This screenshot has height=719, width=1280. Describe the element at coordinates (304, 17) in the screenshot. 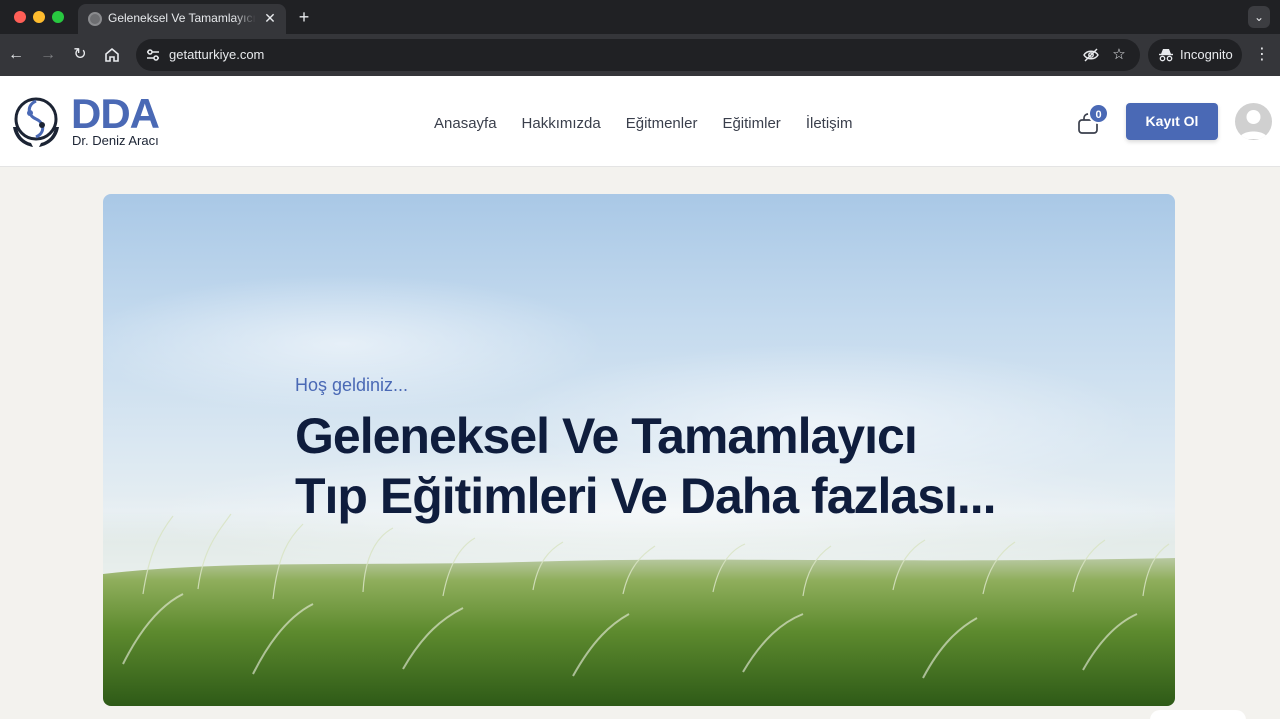

I see `new-tab-button: +` at that location.